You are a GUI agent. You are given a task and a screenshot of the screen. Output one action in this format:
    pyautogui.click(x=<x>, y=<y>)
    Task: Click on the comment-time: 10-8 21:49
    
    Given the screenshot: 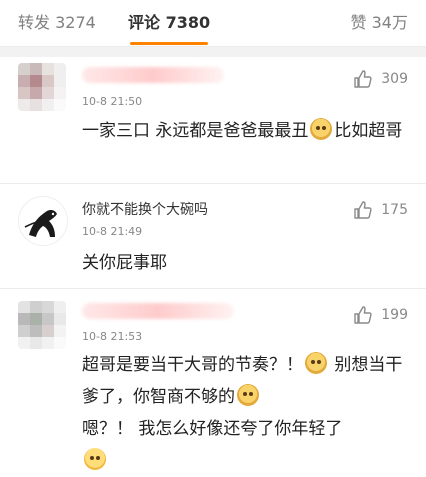 What is the action you would take?
    pyautogui.click(x=112, y=231)
    